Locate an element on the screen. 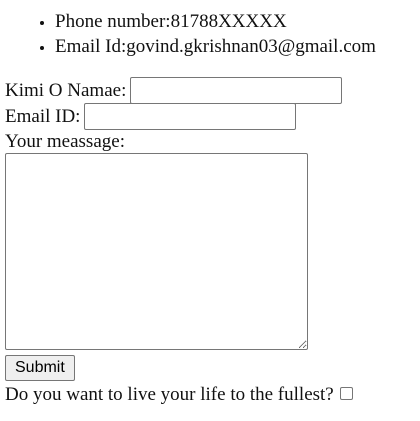 The image size is (420, 421). phone-value: 81788XXXXX is located at coordinates (228, 21).